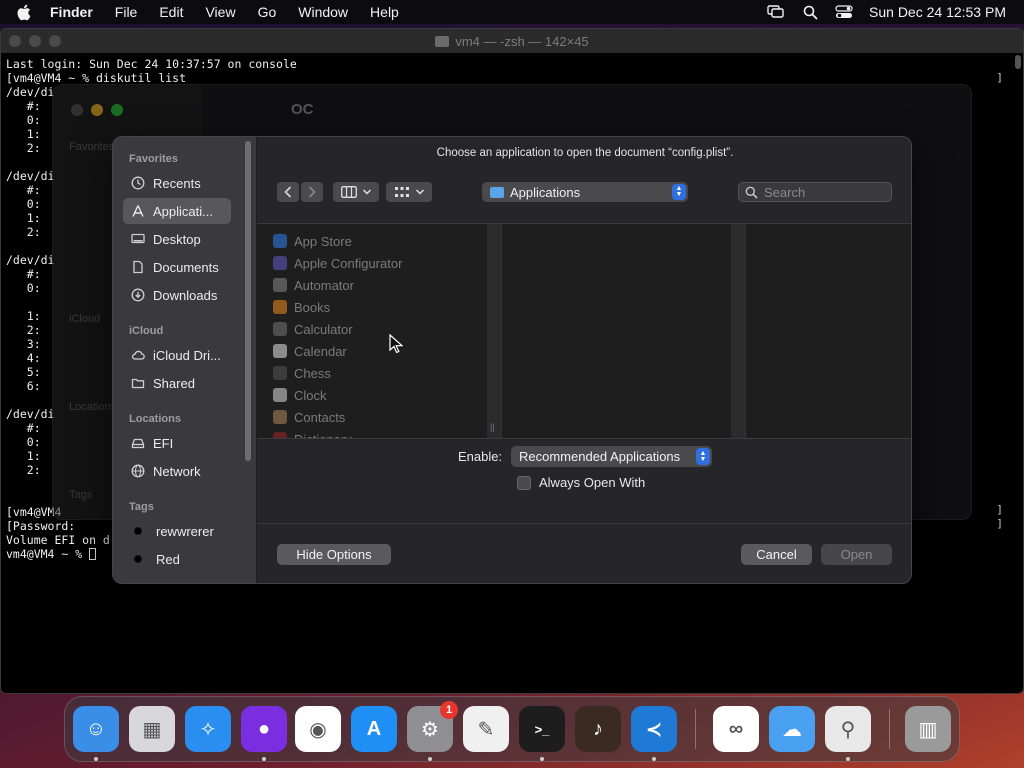 The image size is (1024, 768). Describe the element at coordinates (177, 443) in the screenshot. I see `sidebar-item-efi: EFI` at that location.